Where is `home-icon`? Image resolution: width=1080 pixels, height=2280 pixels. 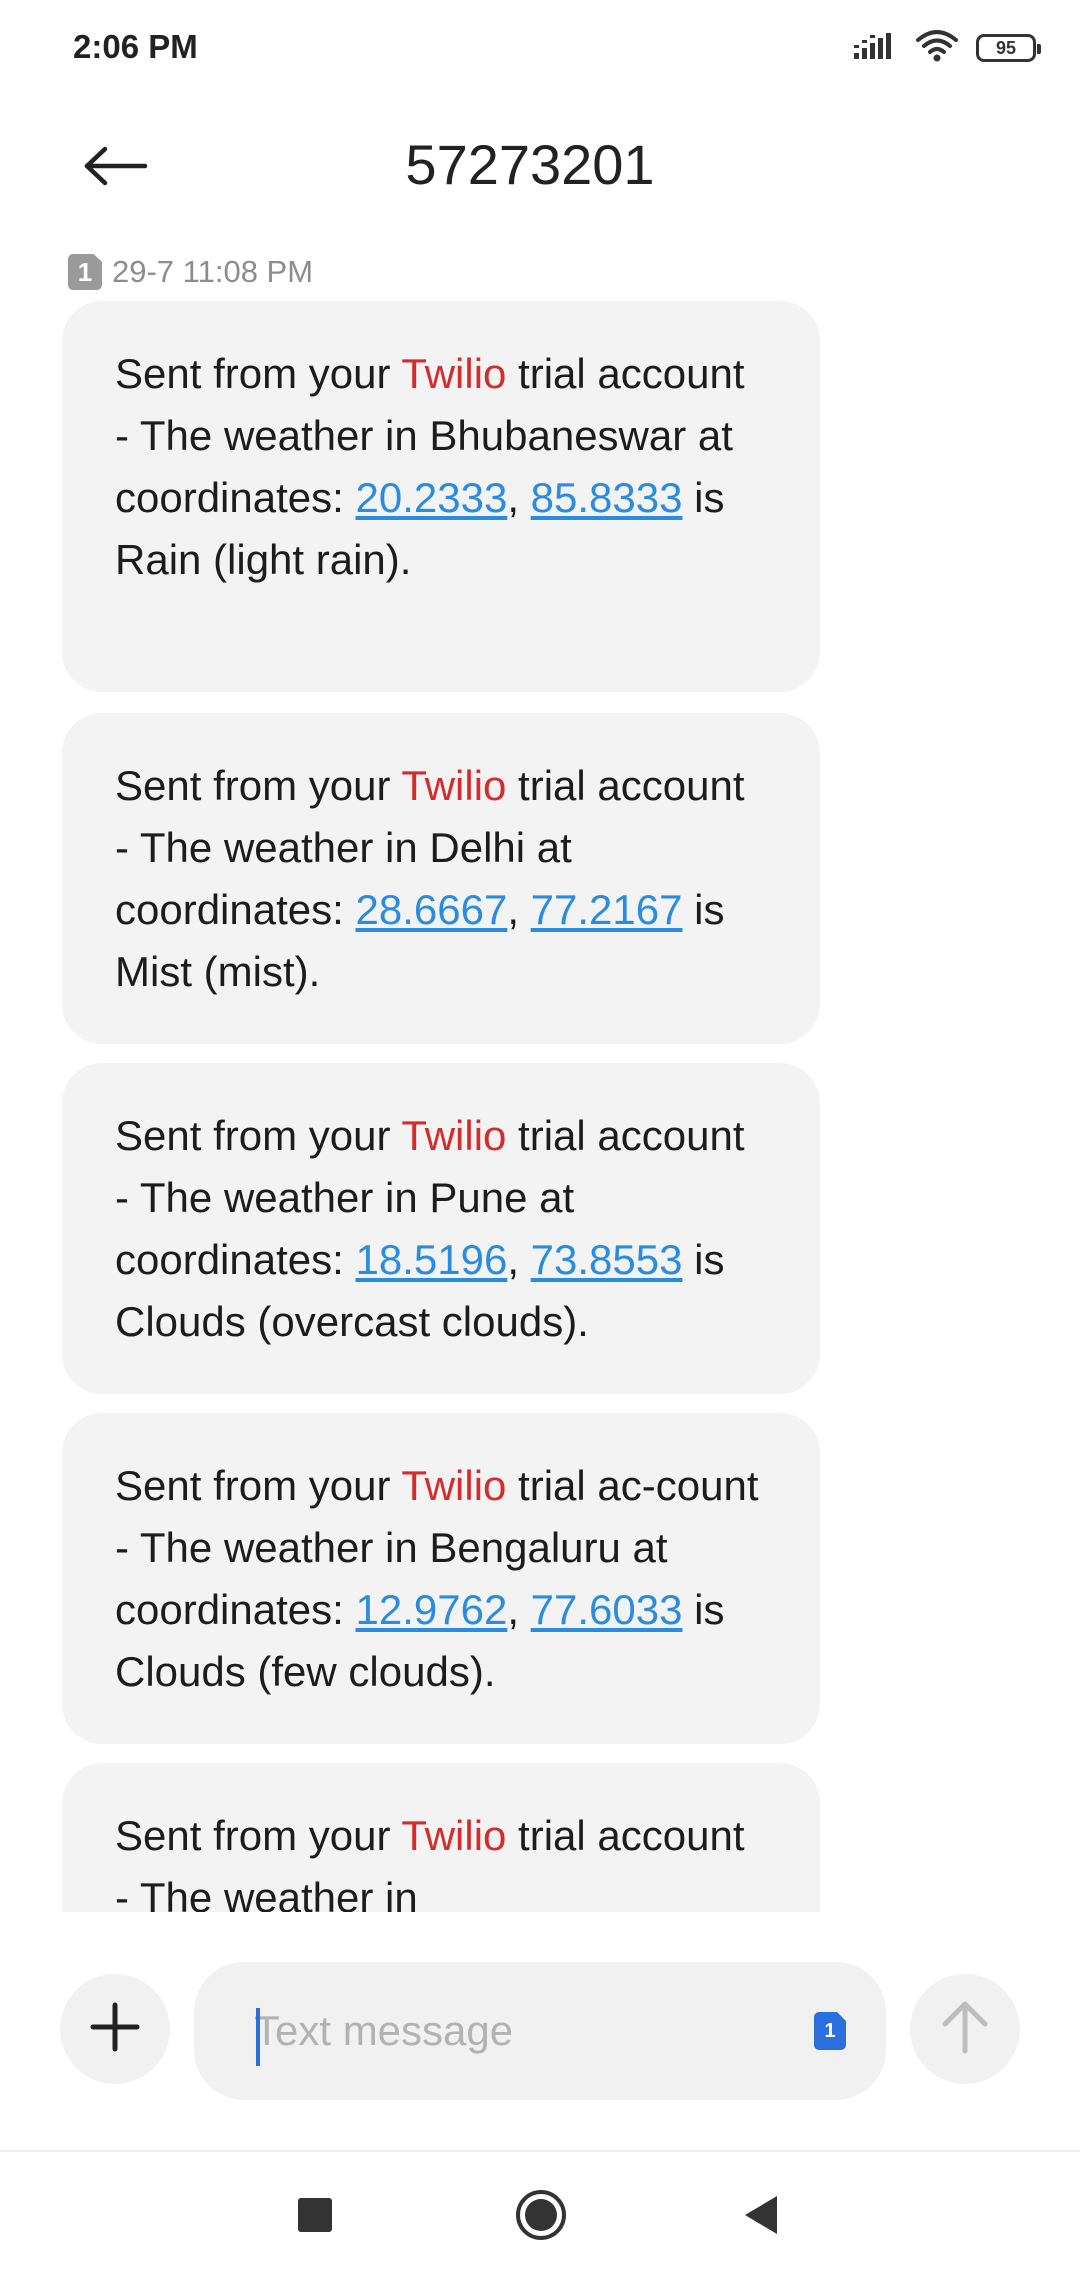
home-icon is located at coordinates (541, 2217).